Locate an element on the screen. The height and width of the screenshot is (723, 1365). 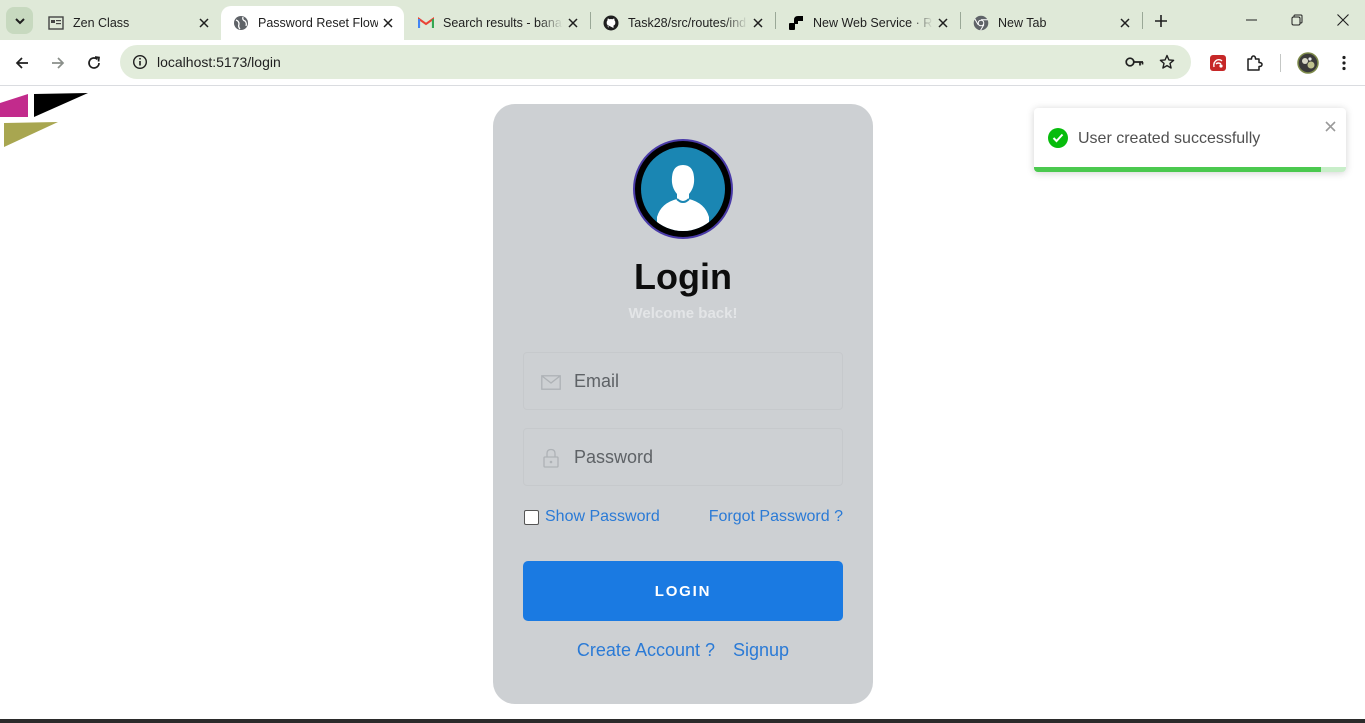
reload-button is located at coordinates (94, 63).